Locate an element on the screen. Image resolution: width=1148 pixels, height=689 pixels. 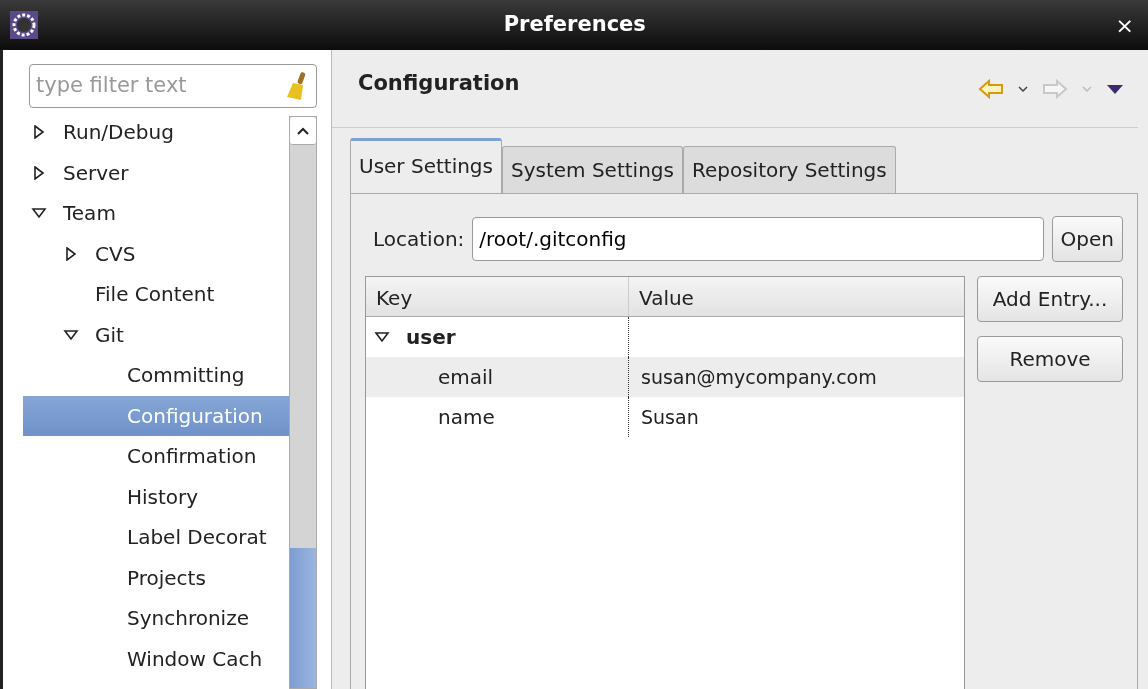
scrollbar is located at coordinates (303, 402).